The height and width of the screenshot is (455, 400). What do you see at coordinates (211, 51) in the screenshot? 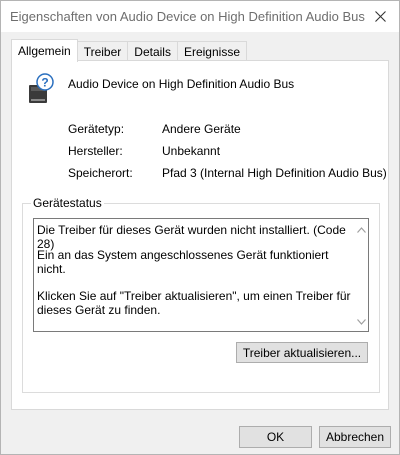
I see `tab-ereignisse: Ereignisse` at bounding box center [211, 51].